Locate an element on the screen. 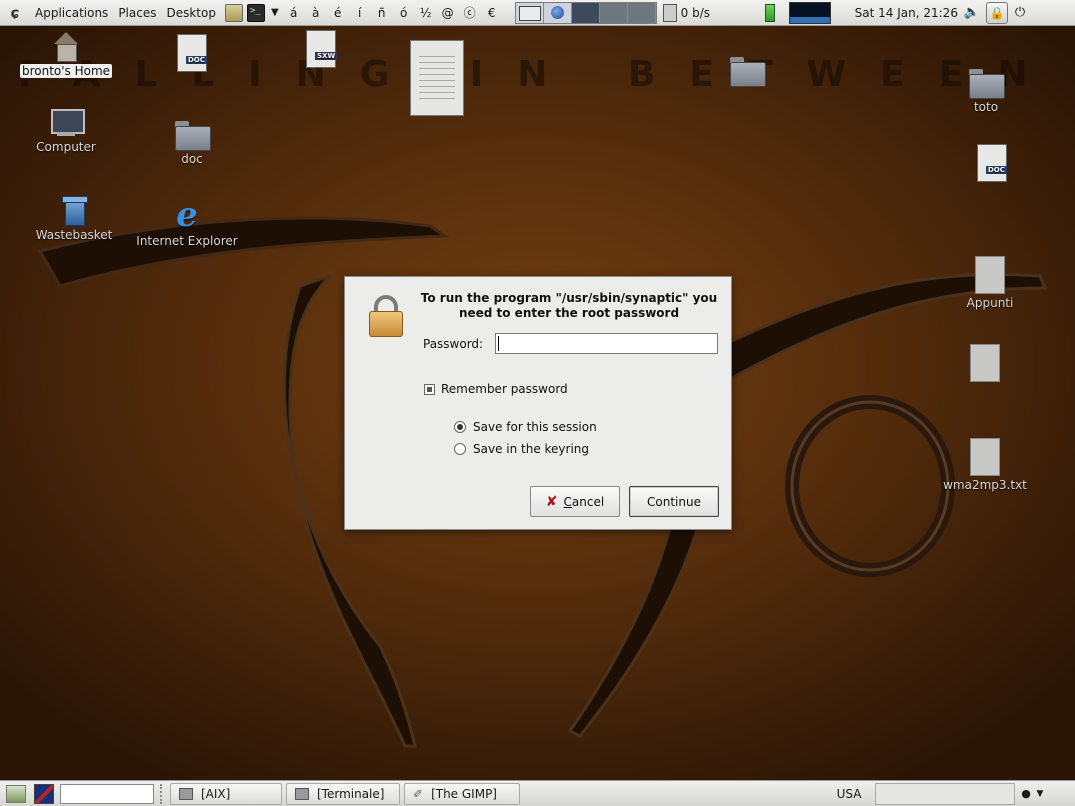 Image resolution: width=1075 pixels, height=806 pixels. chevron-down-icon: ▼ is located at coordinates (1040, 794).